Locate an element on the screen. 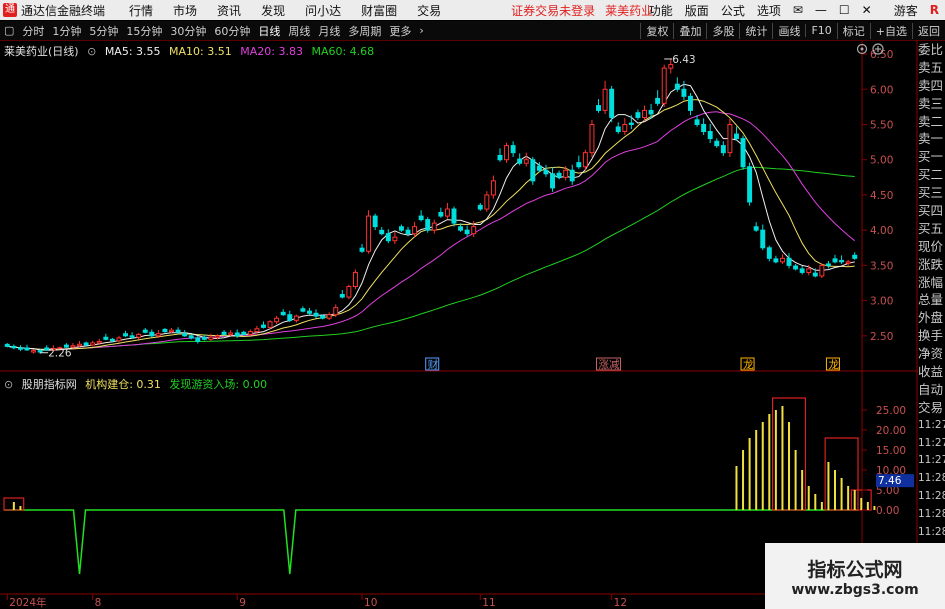  tool-tongji: 统计 is located at coordinates (755, 30).